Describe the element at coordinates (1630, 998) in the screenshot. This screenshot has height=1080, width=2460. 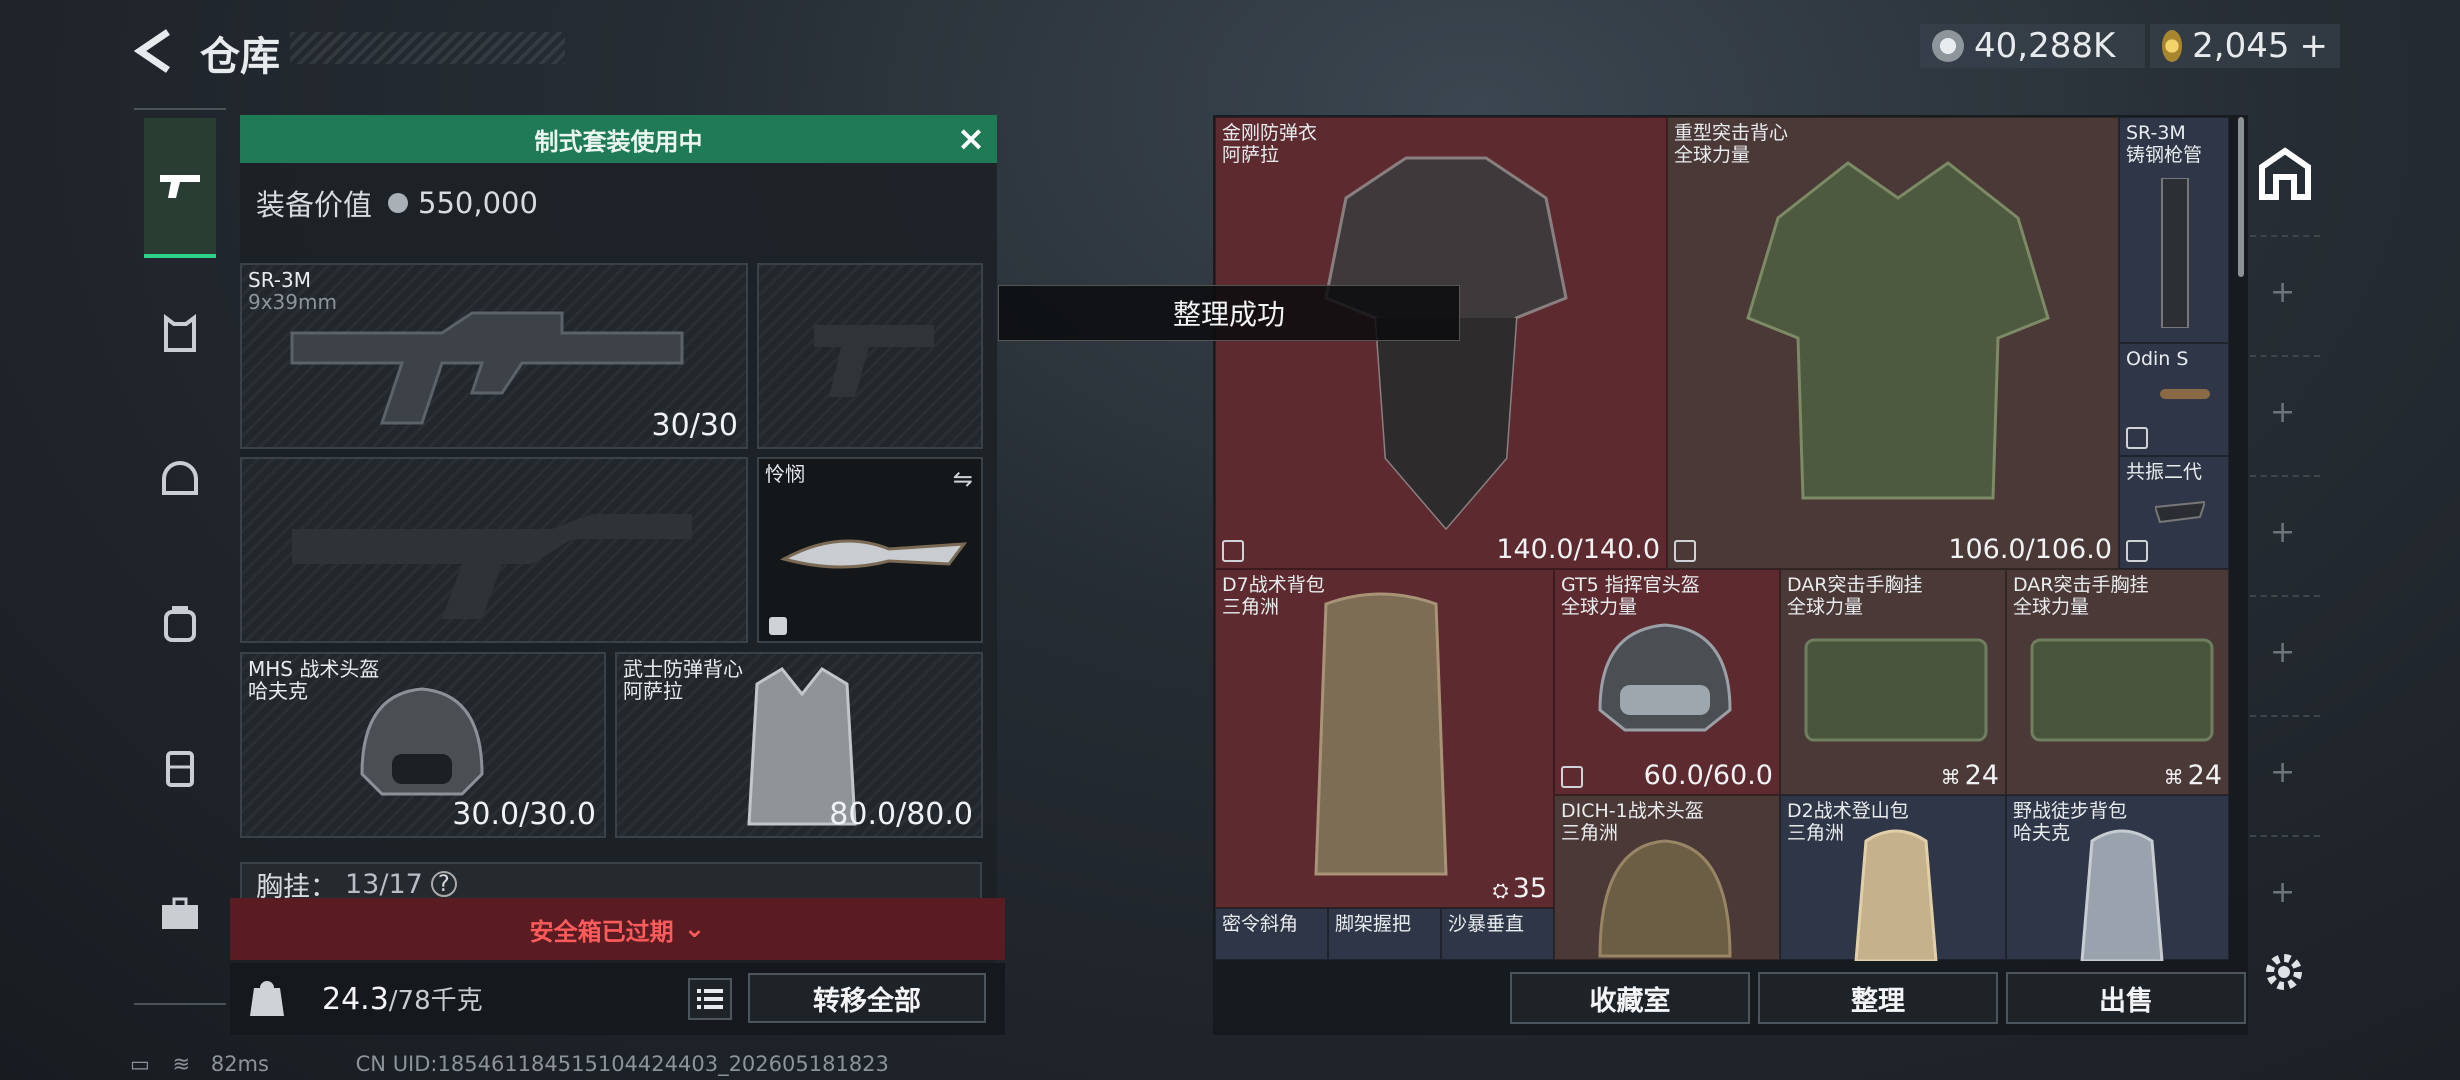
I see `vault-button: 收藏室` at that location.